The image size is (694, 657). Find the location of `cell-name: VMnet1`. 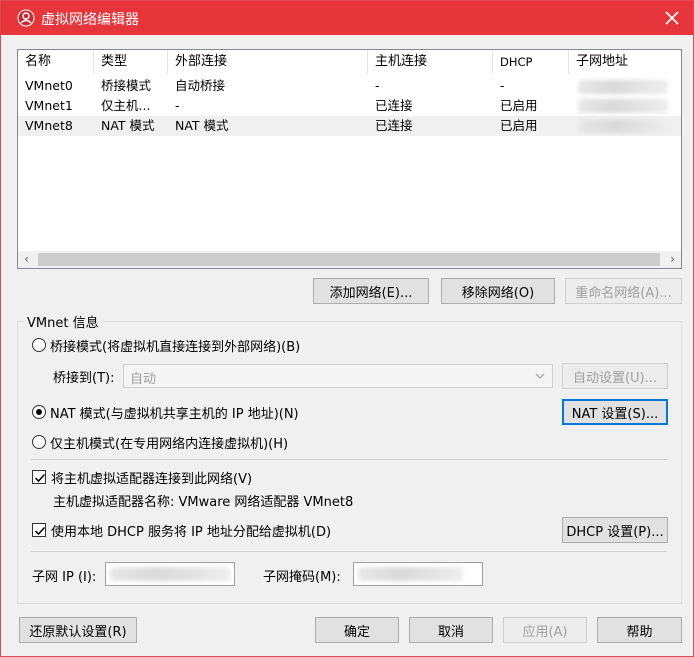

cell-name: VMnet1 is located at coordinates (49, 105).